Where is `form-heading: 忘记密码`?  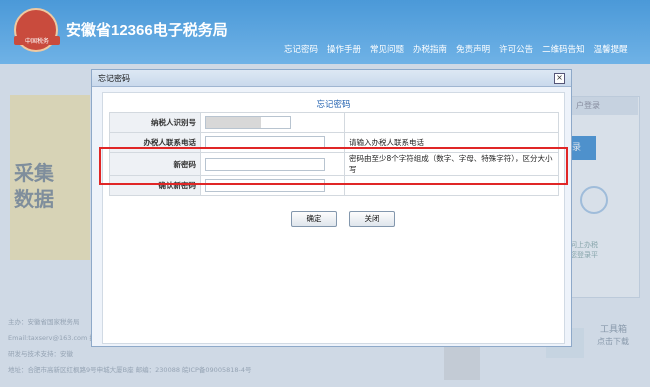
form-heading: 忘记密码 is located at coordinates (333, 105).